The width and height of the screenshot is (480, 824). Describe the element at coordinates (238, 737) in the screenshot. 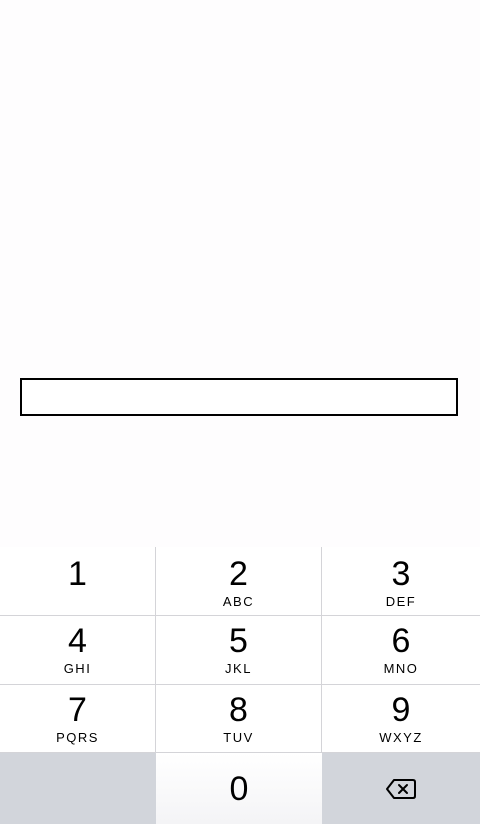

I see `key-letters: TUV` at that location.